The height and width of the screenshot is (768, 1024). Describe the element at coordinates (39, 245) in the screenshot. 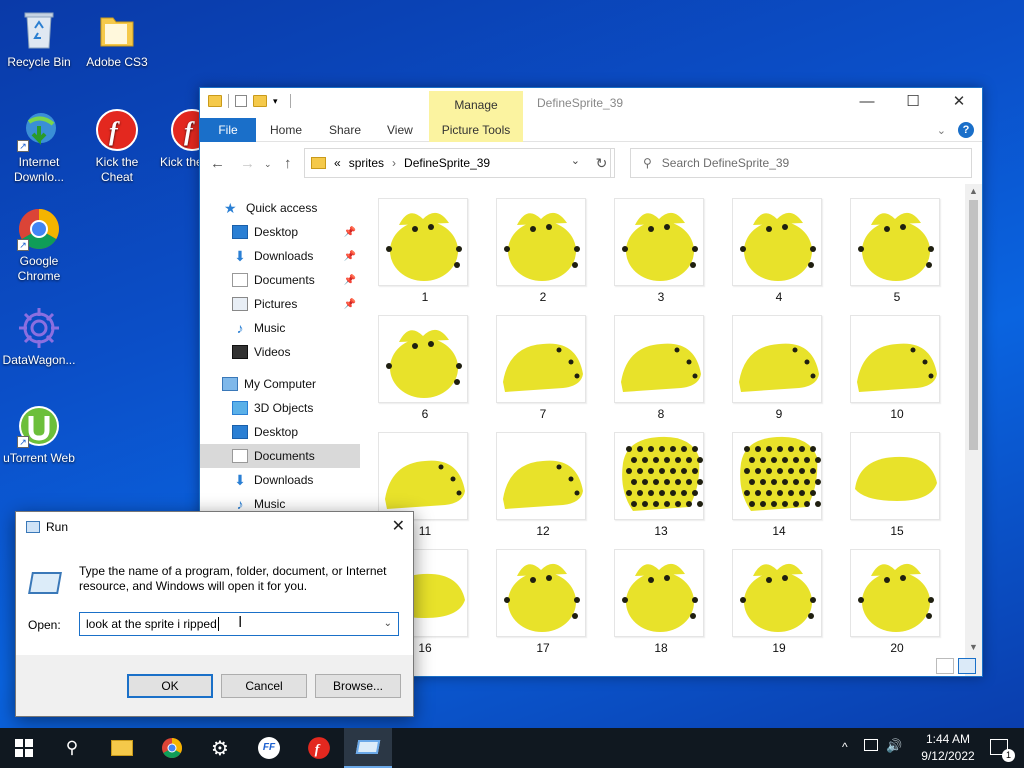

I see `desktop-icon-google-chrome: ↗ Google Chrome` at that location.